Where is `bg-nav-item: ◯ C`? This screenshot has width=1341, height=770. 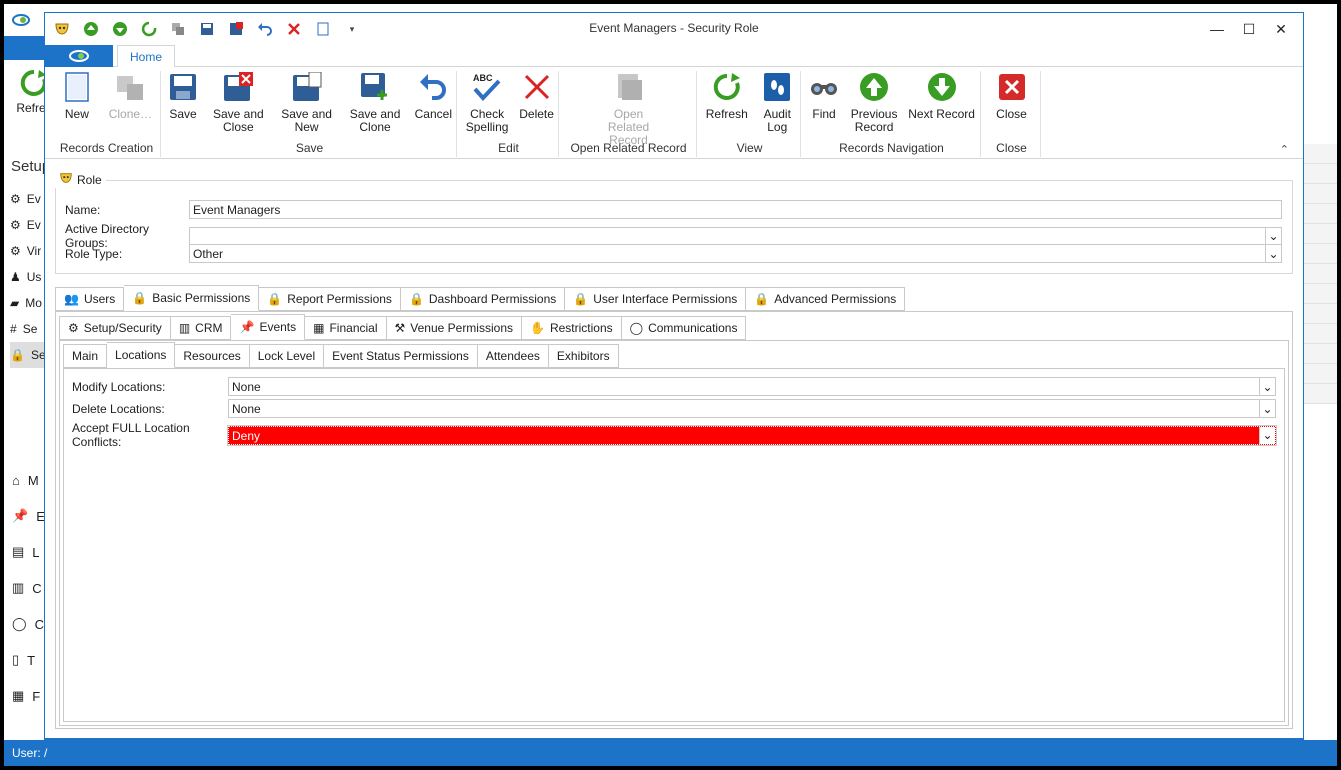 bg-nav-item: ◯ C is located at coordinates (28, 624).